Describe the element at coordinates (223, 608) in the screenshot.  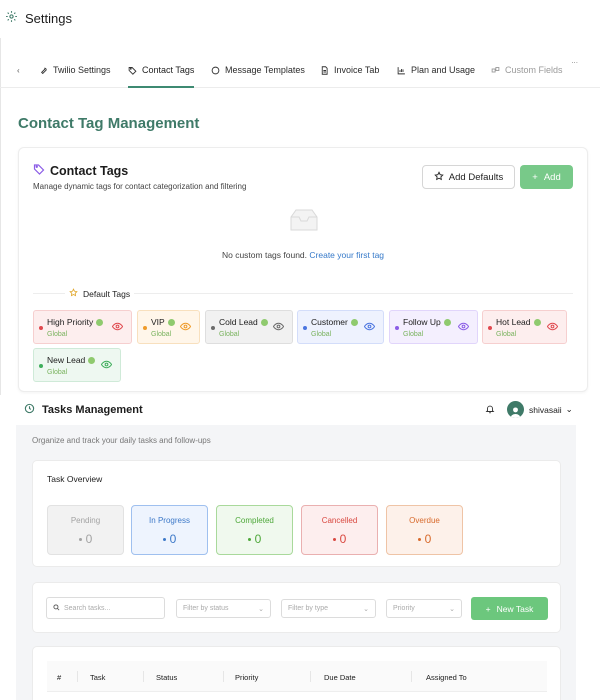
I see `status-filter-select: Filter by status ⌄` at that location.